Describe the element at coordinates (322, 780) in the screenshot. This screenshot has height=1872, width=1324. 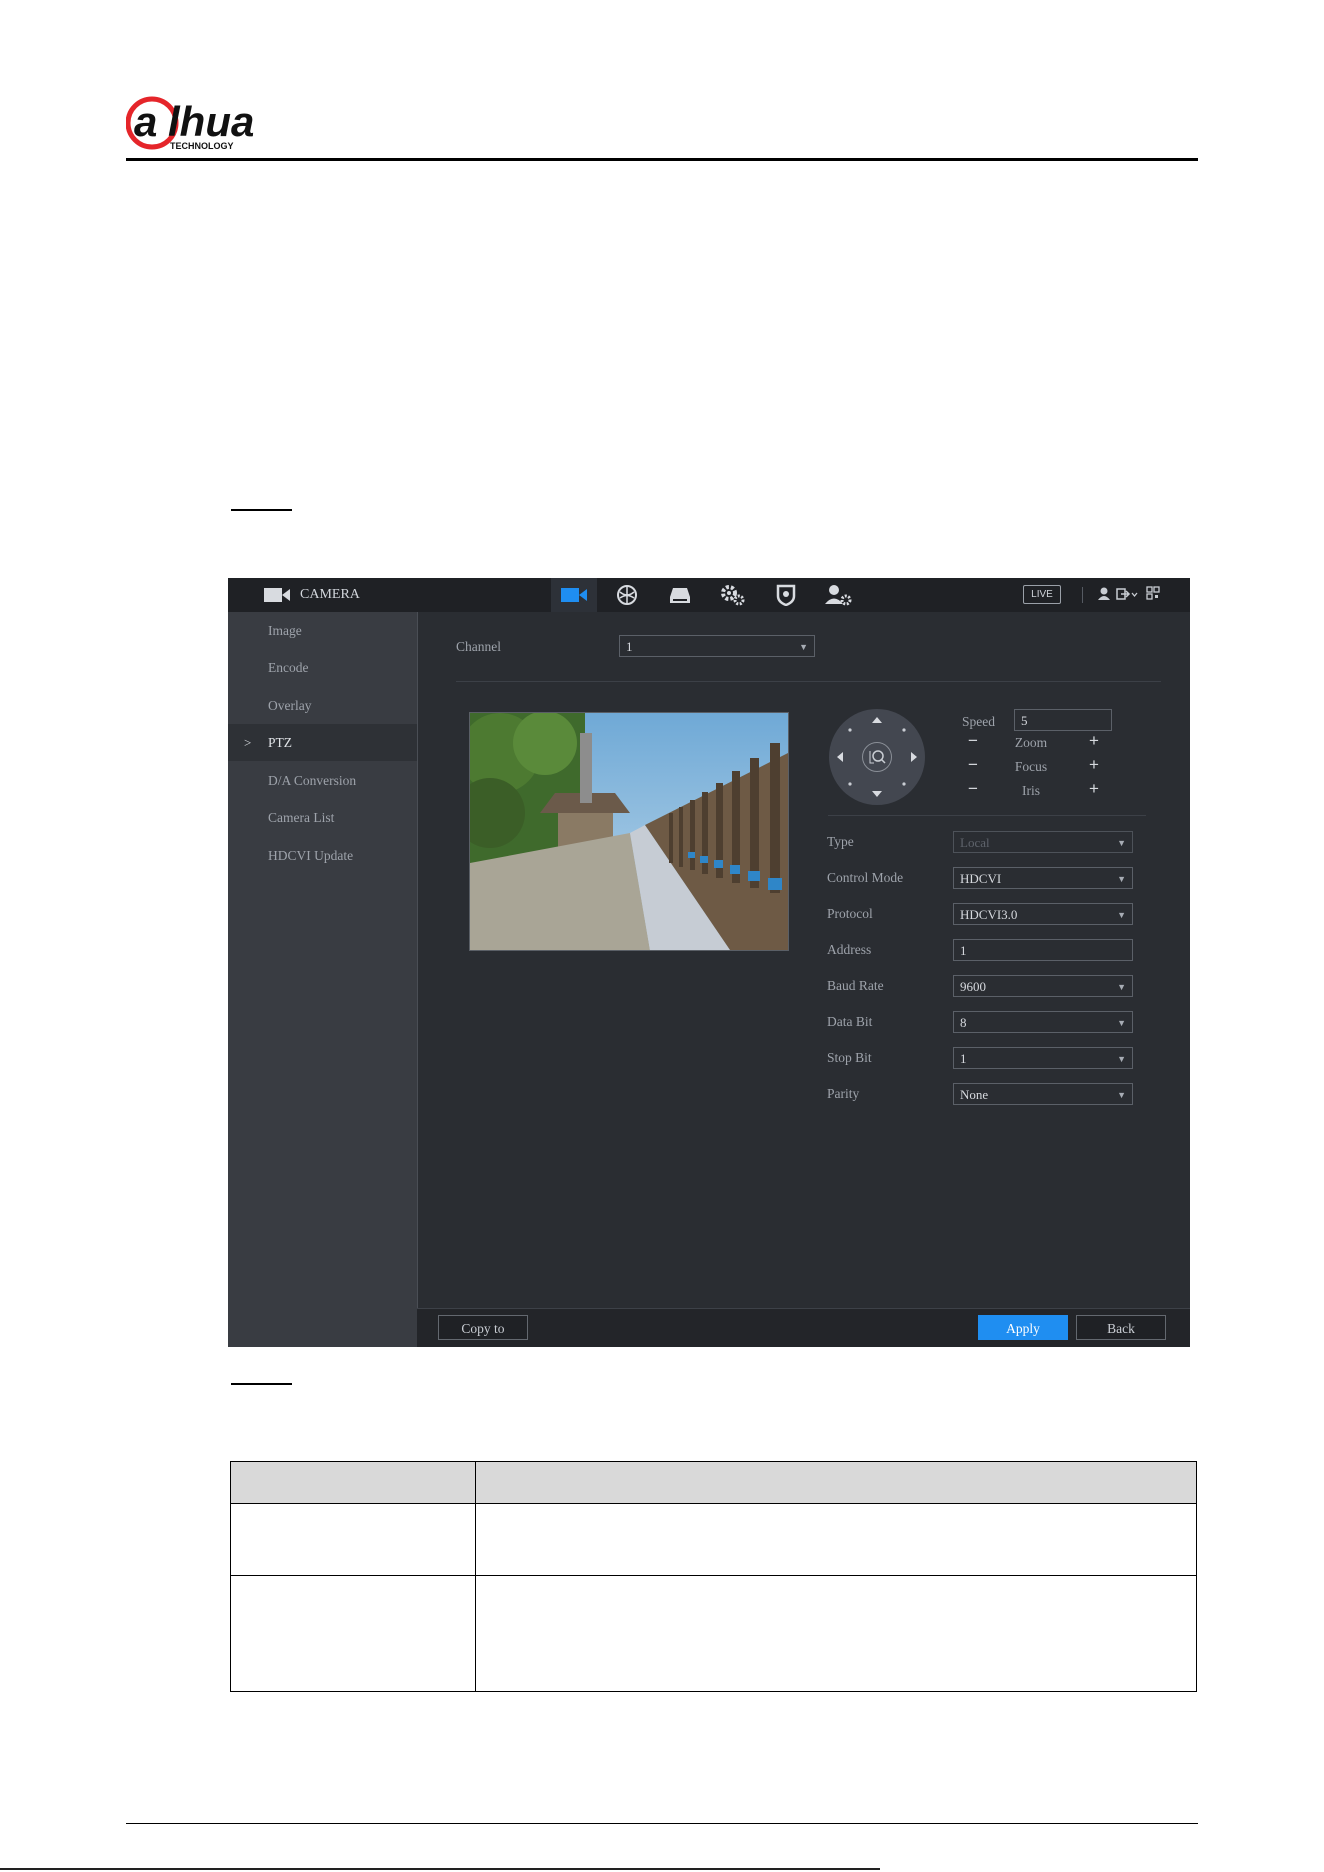
I see `sidebar-item-da-conversion: D/A Conversion` at that location.